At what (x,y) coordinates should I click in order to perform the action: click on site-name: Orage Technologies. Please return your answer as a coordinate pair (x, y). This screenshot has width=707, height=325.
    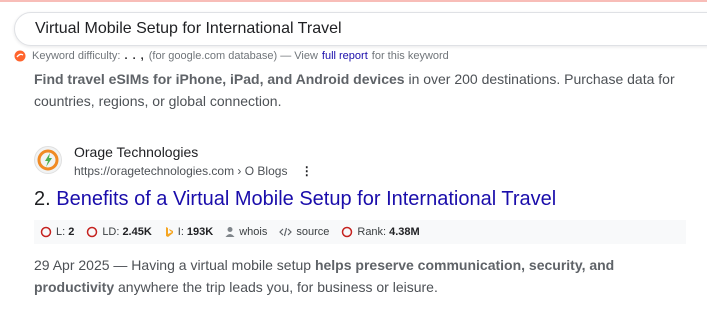
    Looking at the image, I should click on (136, 152).